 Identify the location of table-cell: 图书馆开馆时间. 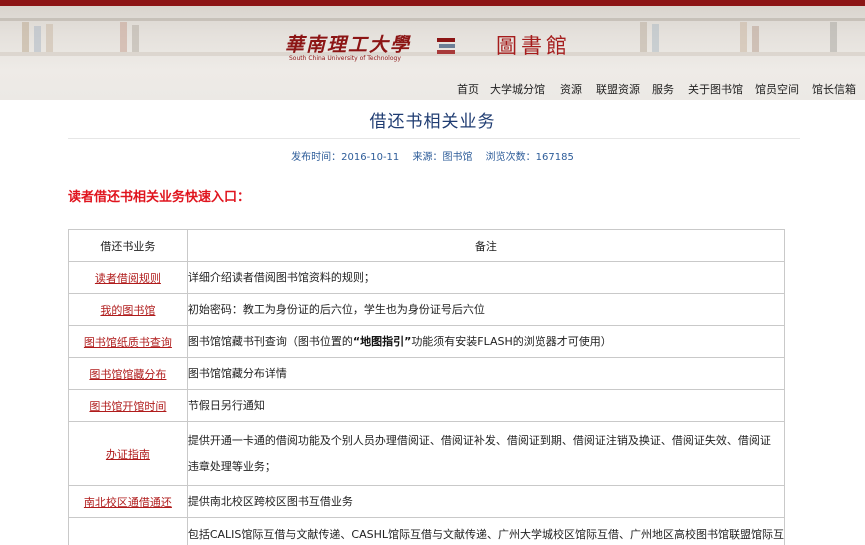
(128, 405).